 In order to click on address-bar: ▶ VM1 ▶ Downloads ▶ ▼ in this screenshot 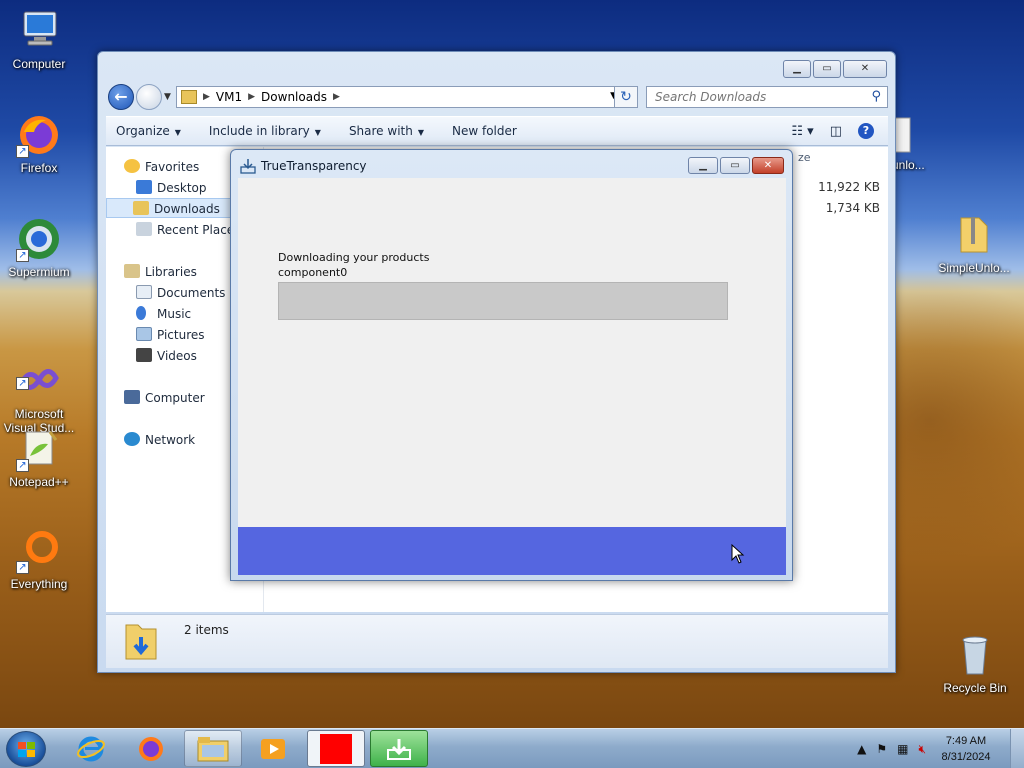, I will do `click(399, 97)`.